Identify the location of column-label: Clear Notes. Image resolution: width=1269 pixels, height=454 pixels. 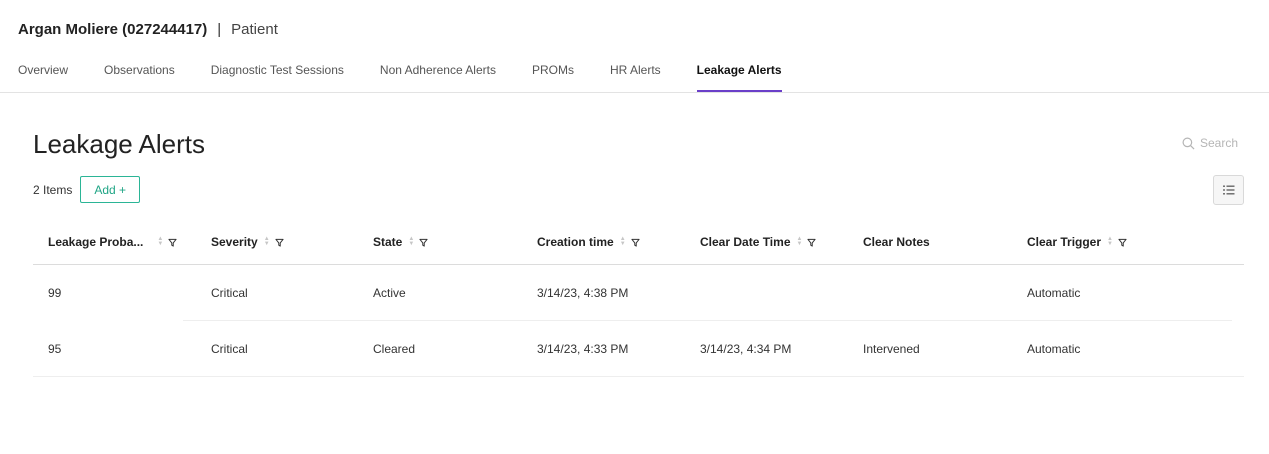
(896, 242).